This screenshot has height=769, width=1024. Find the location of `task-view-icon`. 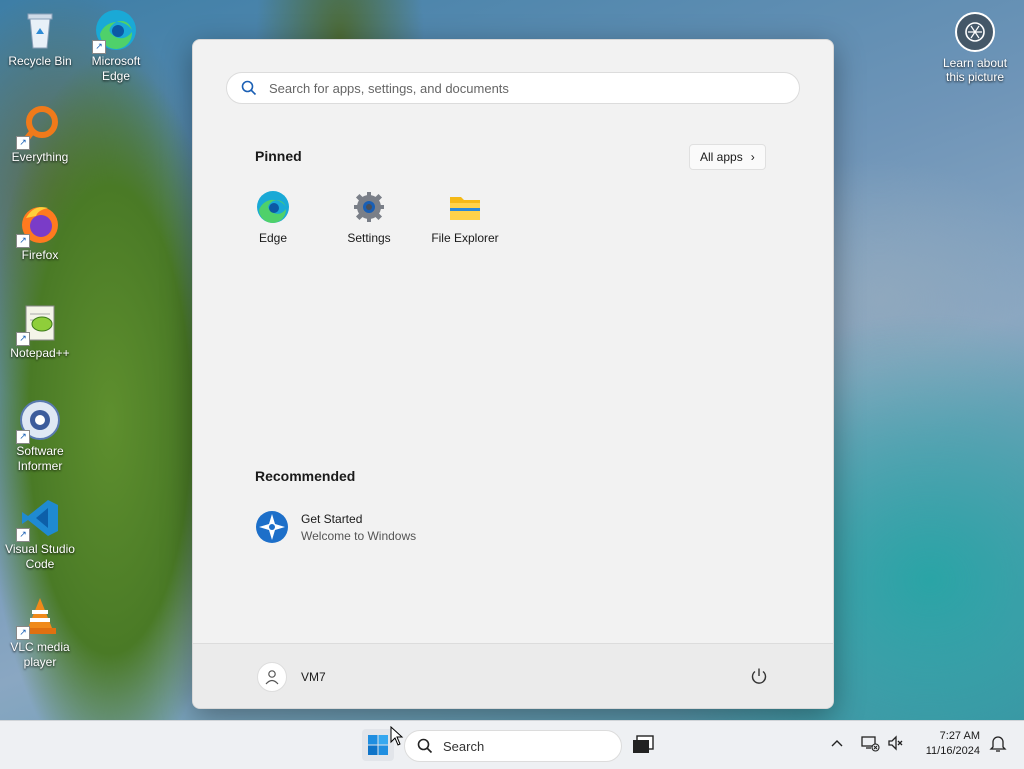

task-view-icon is located at coordinates (643, 744).